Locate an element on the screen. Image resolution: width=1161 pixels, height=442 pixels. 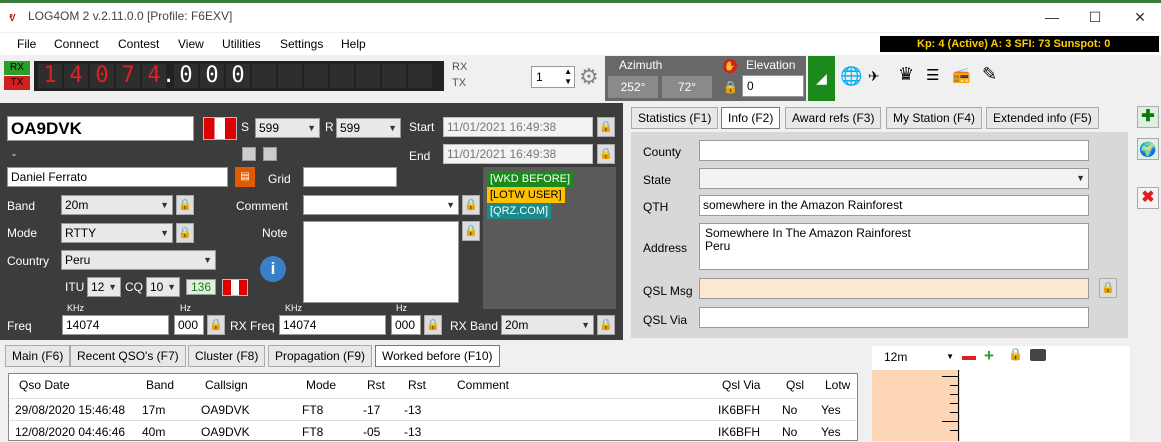
col-callsign: Callsign is located at coordinates (226, 385).